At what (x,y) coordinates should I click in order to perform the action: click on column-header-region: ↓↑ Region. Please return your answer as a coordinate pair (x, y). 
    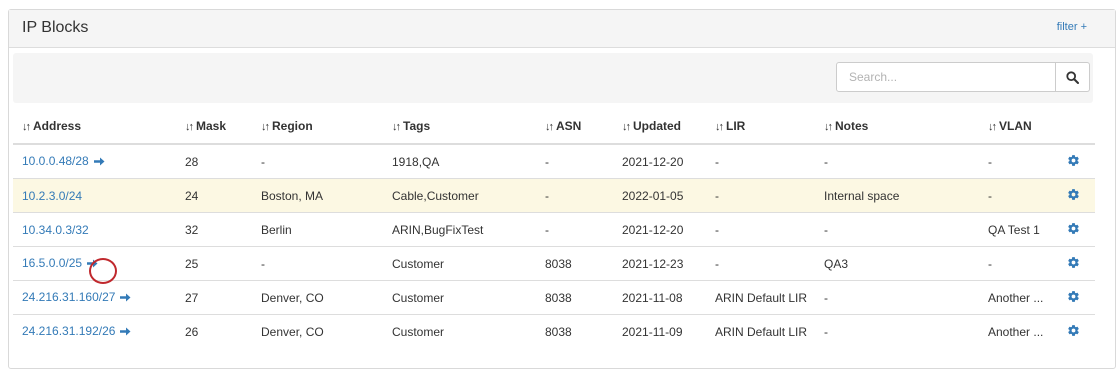
    Looking at the image, I should click on (317, 126).